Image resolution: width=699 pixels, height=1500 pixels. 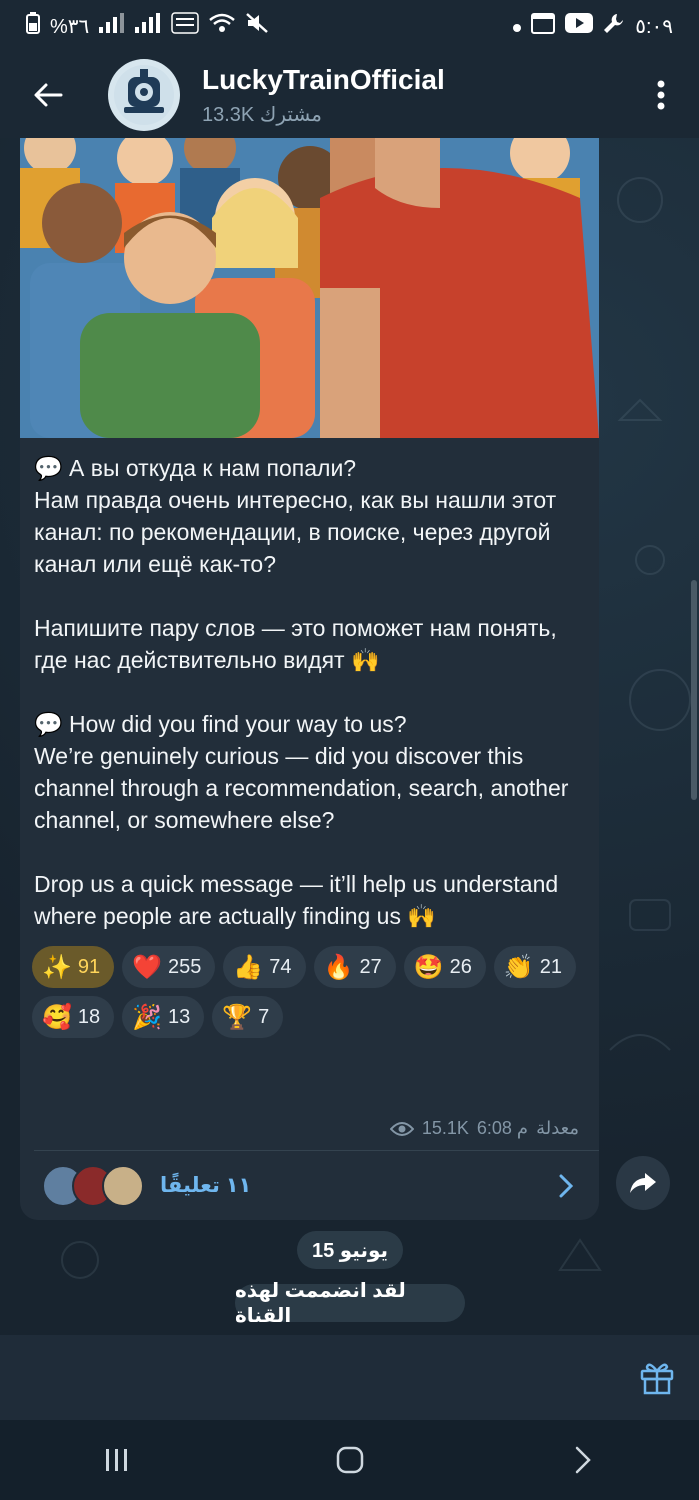 What do you see at coordinates (349, 1377) in the screenshot?
I see `bottom-action-bar` at bounding box center [349, 1377].